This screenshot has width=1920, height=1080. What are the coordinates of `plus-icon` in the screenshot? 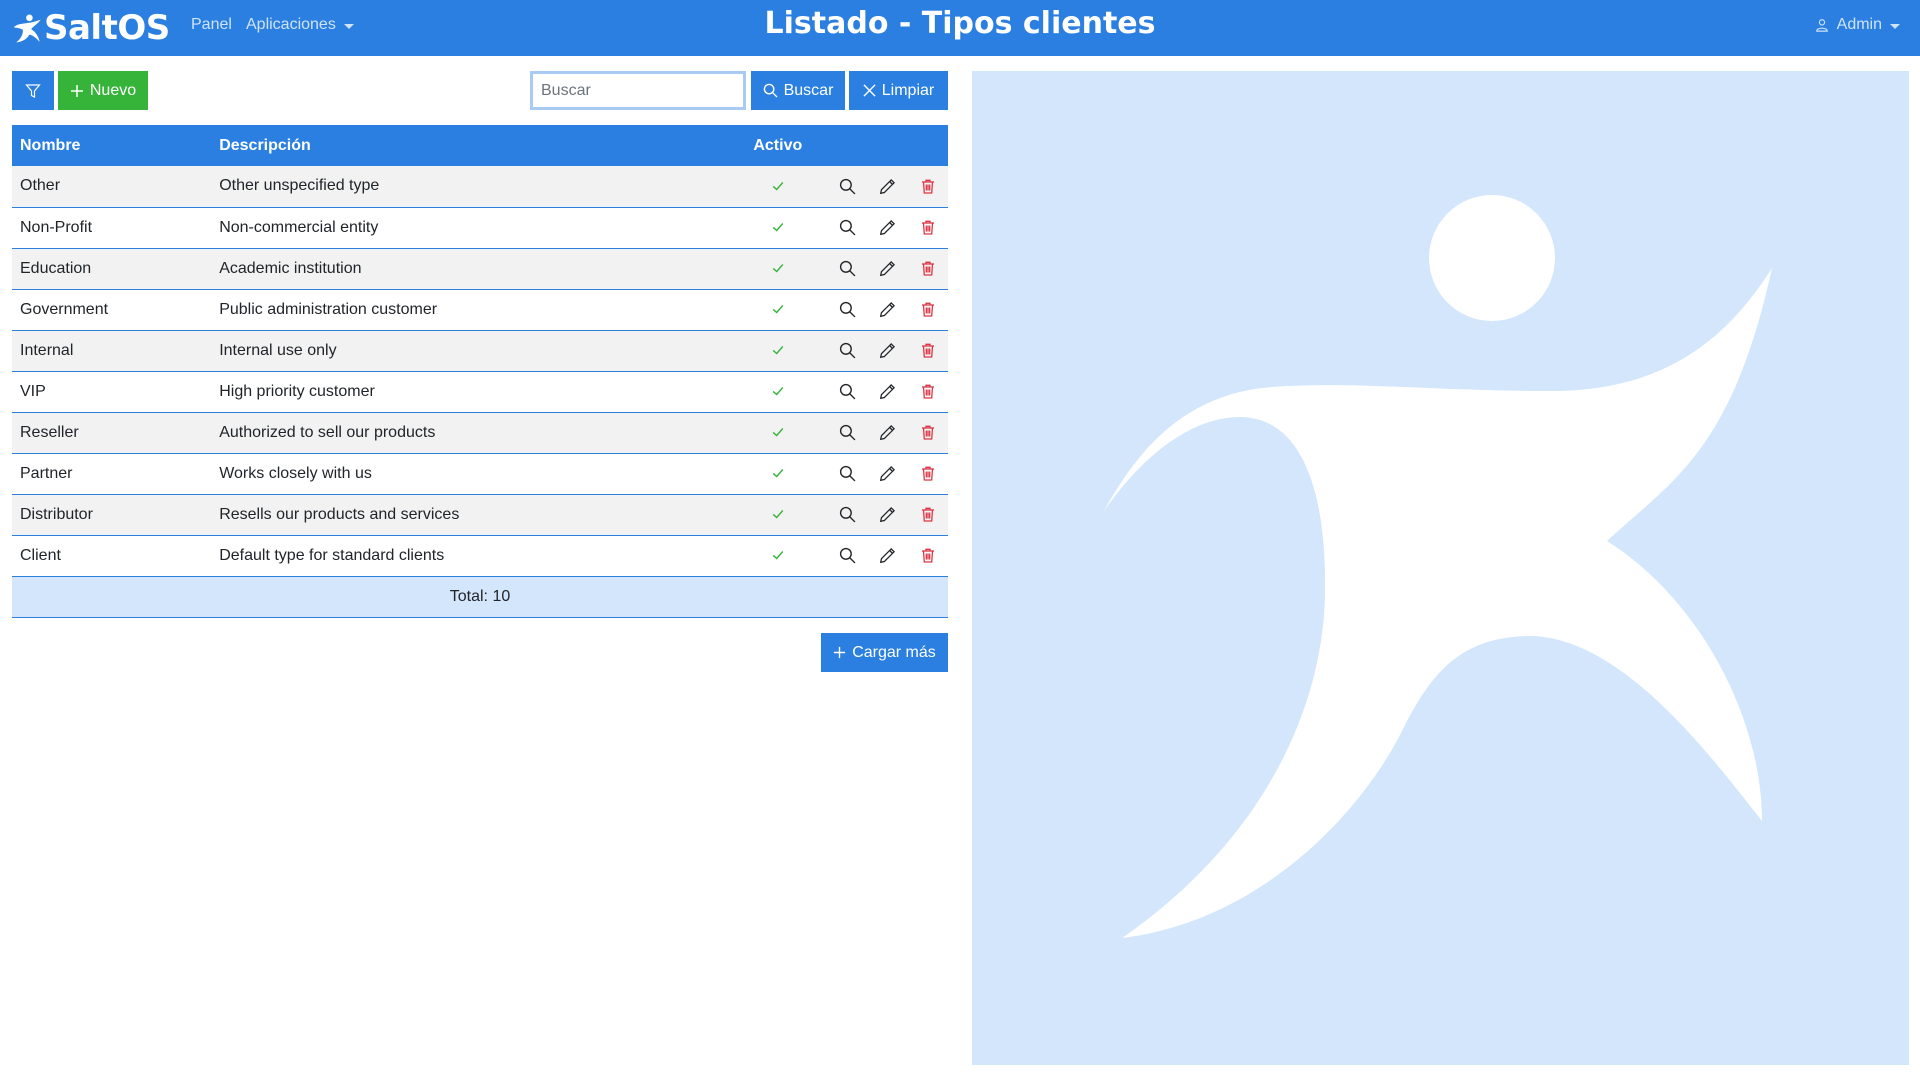 It's located at (840, 652).